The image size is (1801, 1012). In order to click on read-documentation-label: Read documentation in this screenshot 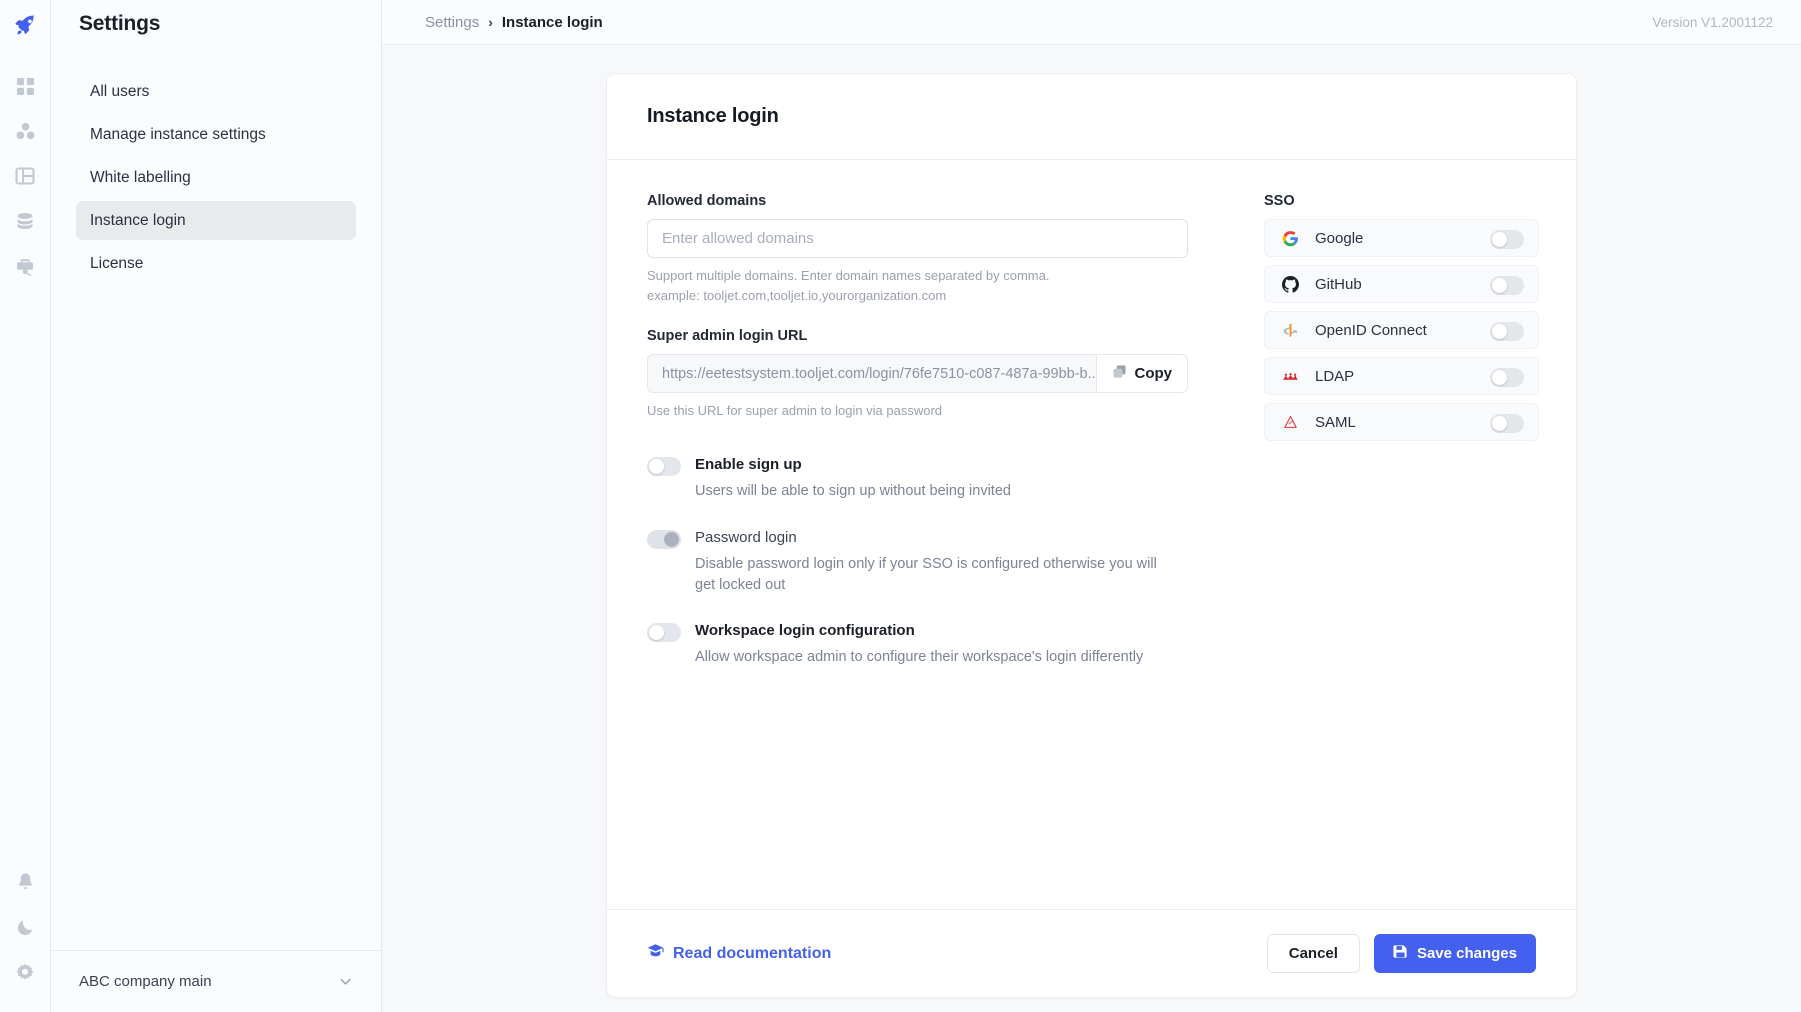, I will do `click(752, 953)`.